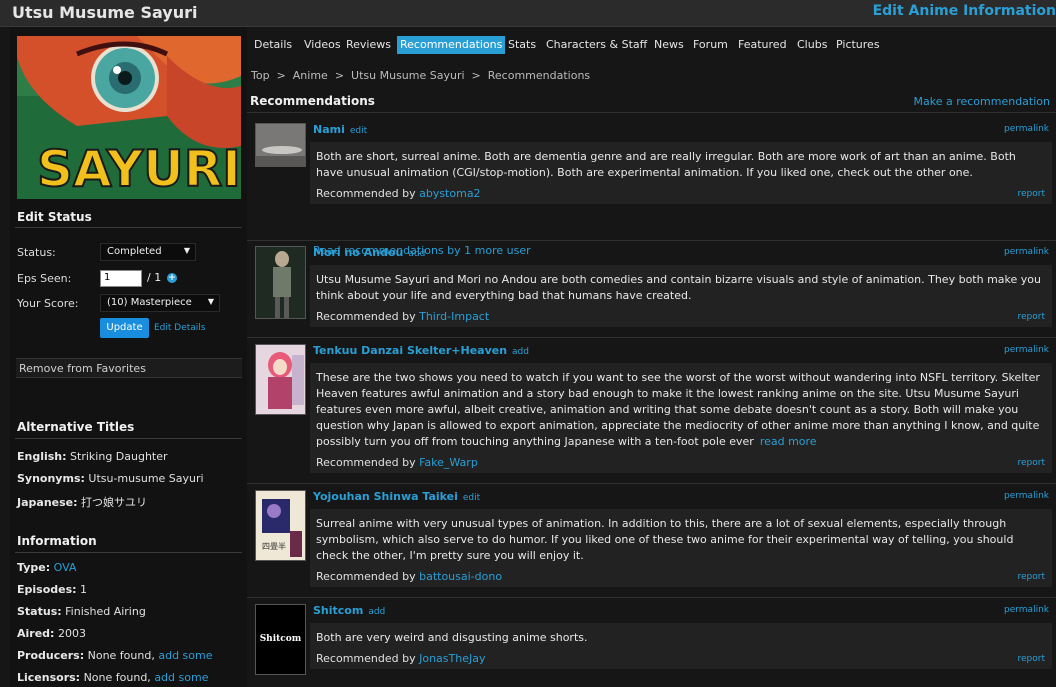  I want to click on recommender-link: Third-Impact, so click(454, 316).